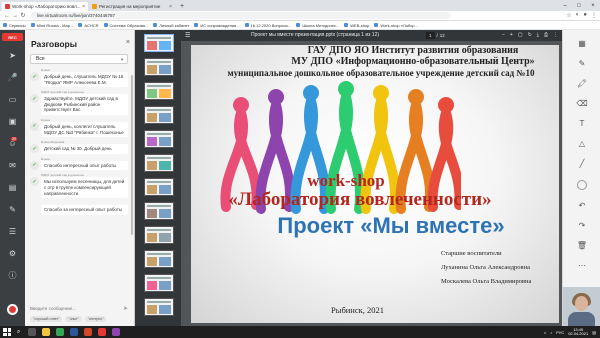  I want to click on app-icon, so click(116, 332).